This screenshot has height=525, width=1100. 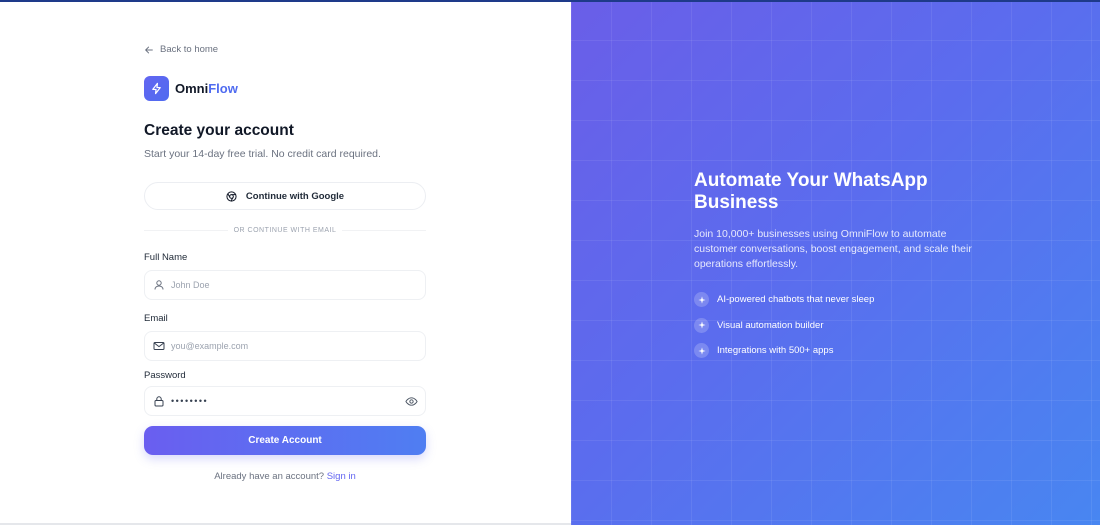 I want to click on brand-name: OmniFlow, so click(x=206, y=88).